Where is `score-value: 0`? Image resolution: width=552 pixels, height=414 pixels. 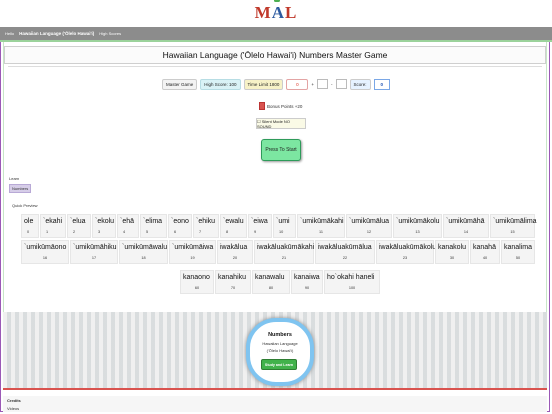 score-value: 0 is located at coordinates (382, 84).